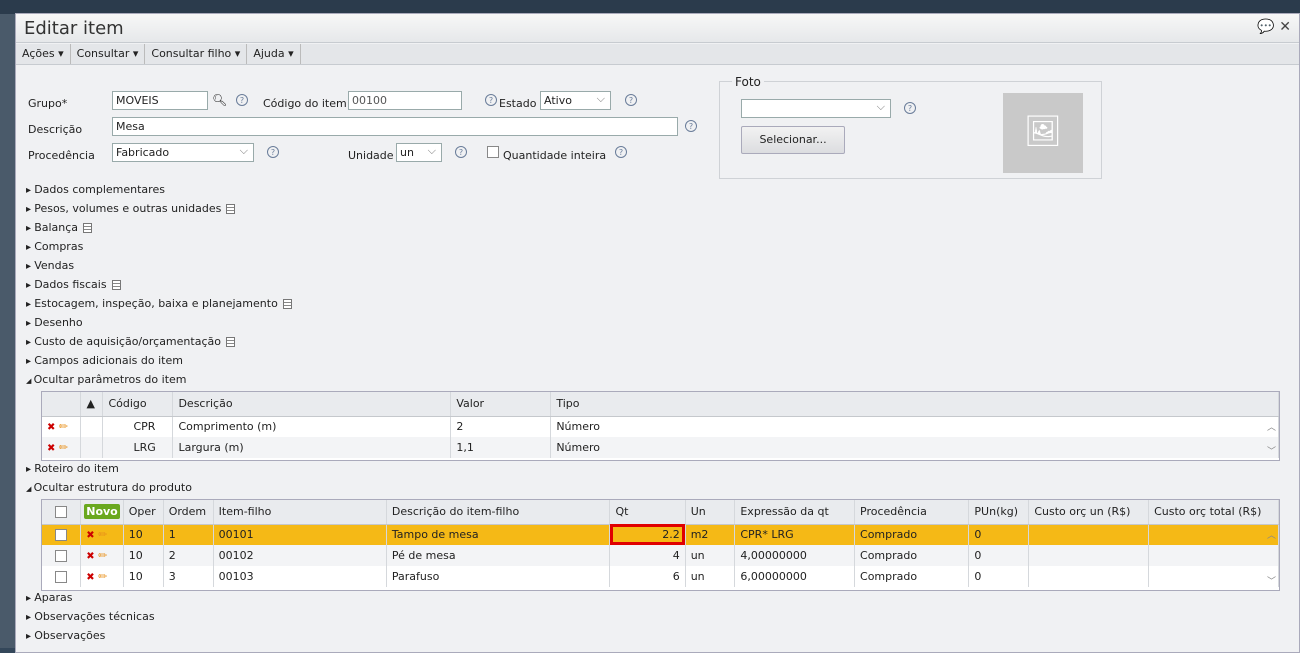  Describe the element at coordinates (109, 487) in the screenshot. I see `section-estrutura: Ocultar estrutura do produto` at that location.